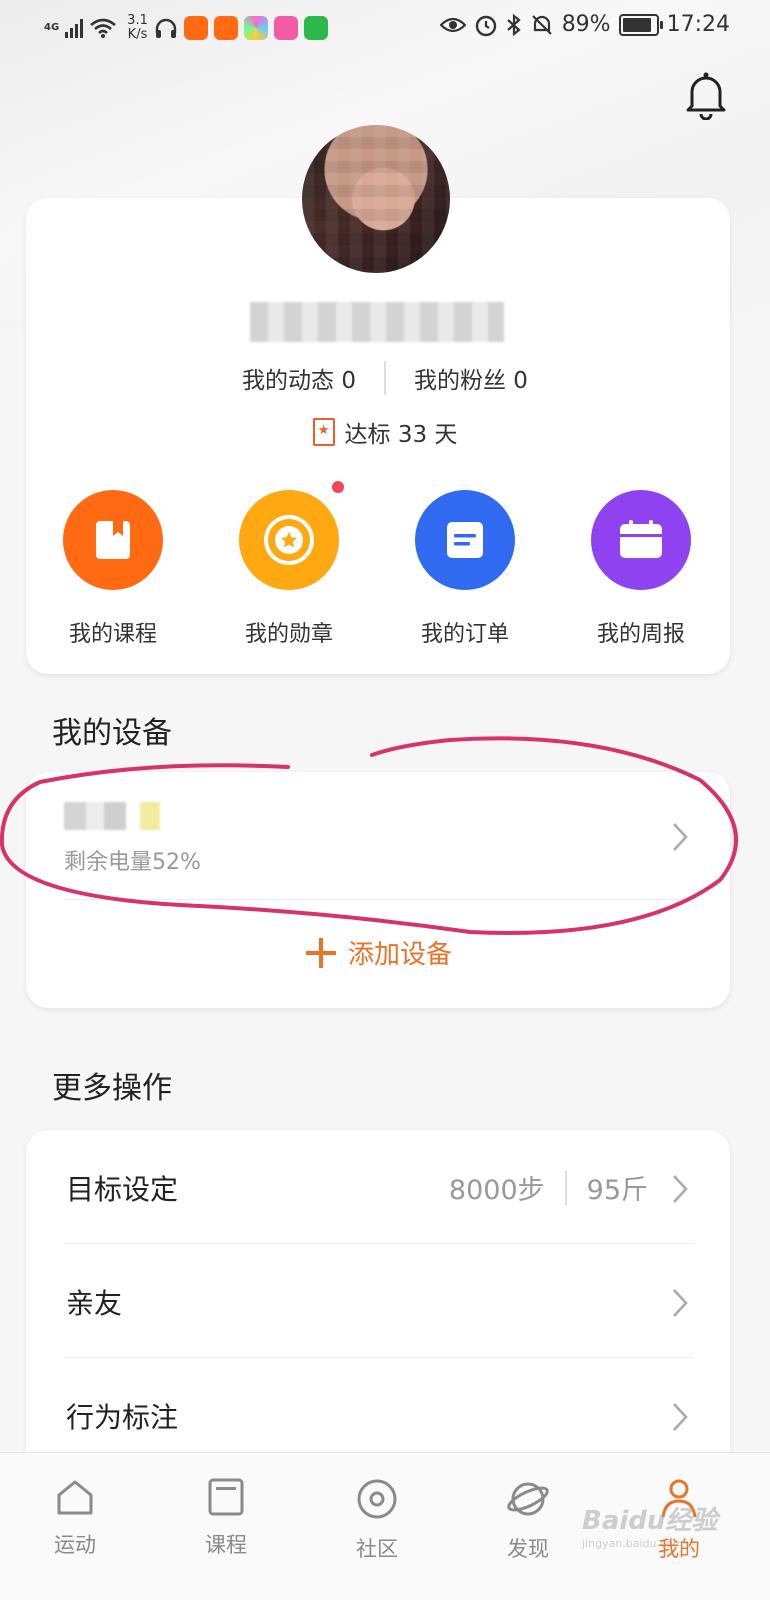 The height and width of the screenshot is (1600, 770). What do you see at coordinates (320, 952) in the screenshot?
I see `plus-icon` at bounding box center [320, 952].